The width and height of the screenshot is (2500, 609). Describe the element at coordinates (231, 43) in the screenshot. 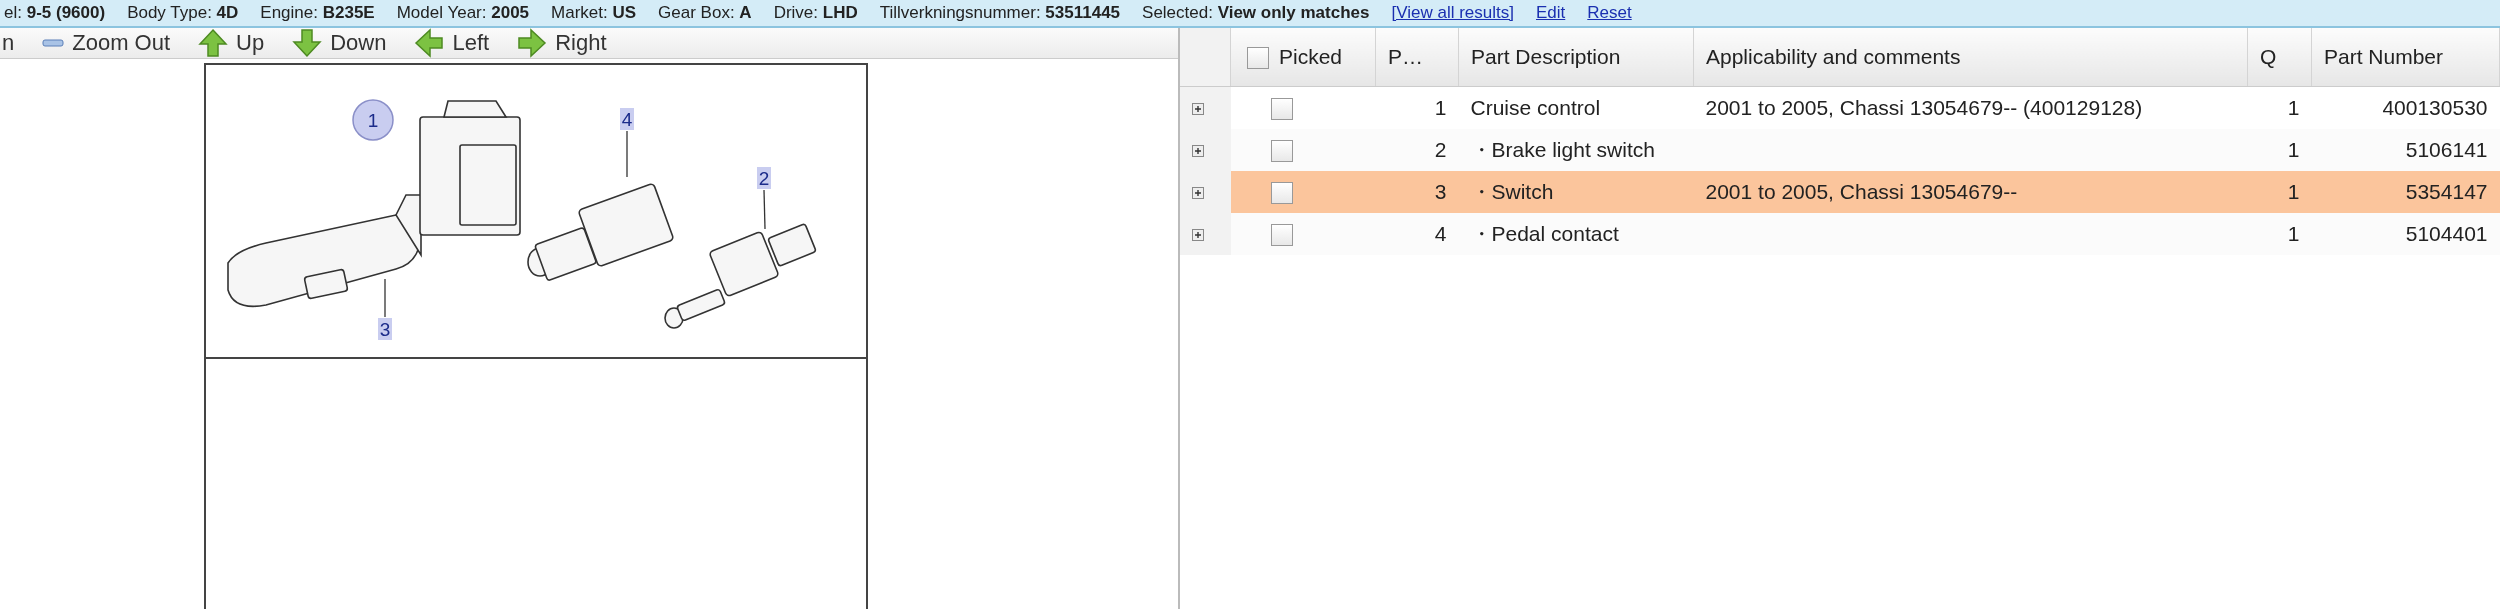

I see `up-button: Up` at that location.